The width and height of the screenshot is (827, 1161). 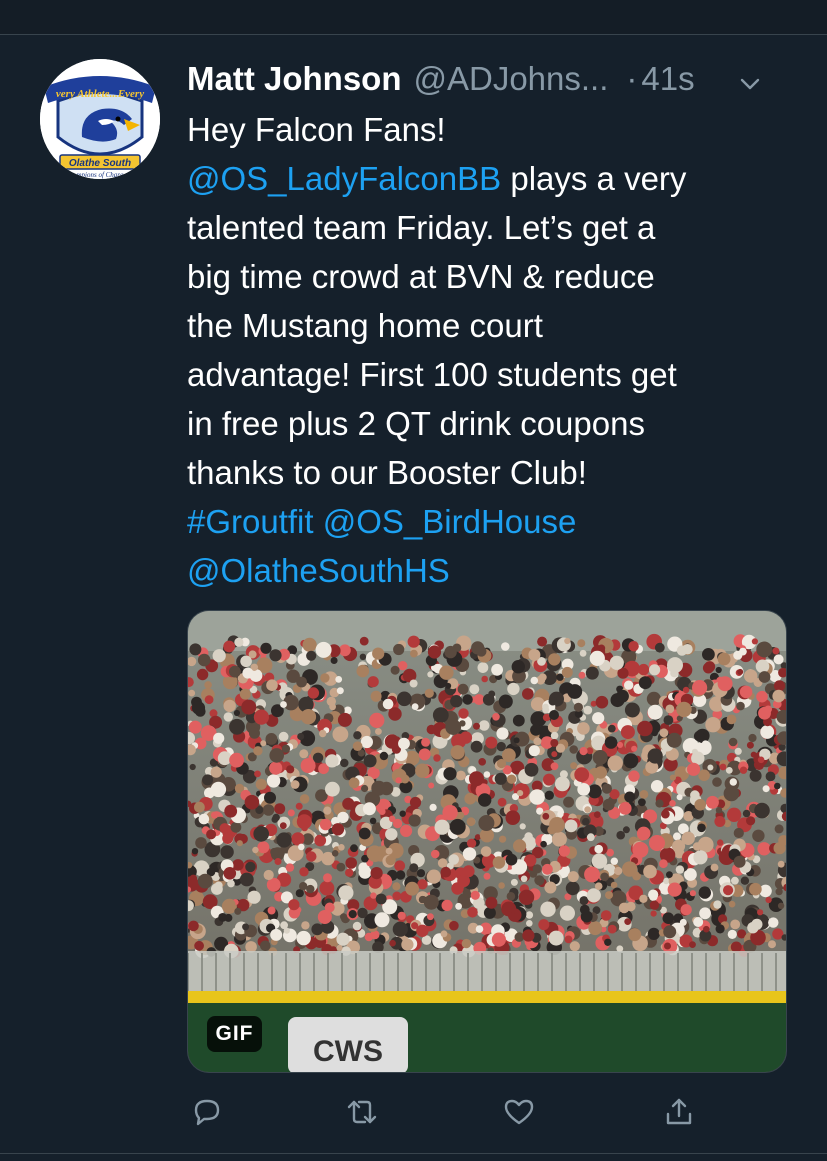 I want to click on mention-link: @OlatheSouthHS, so click(x=318, y=570).